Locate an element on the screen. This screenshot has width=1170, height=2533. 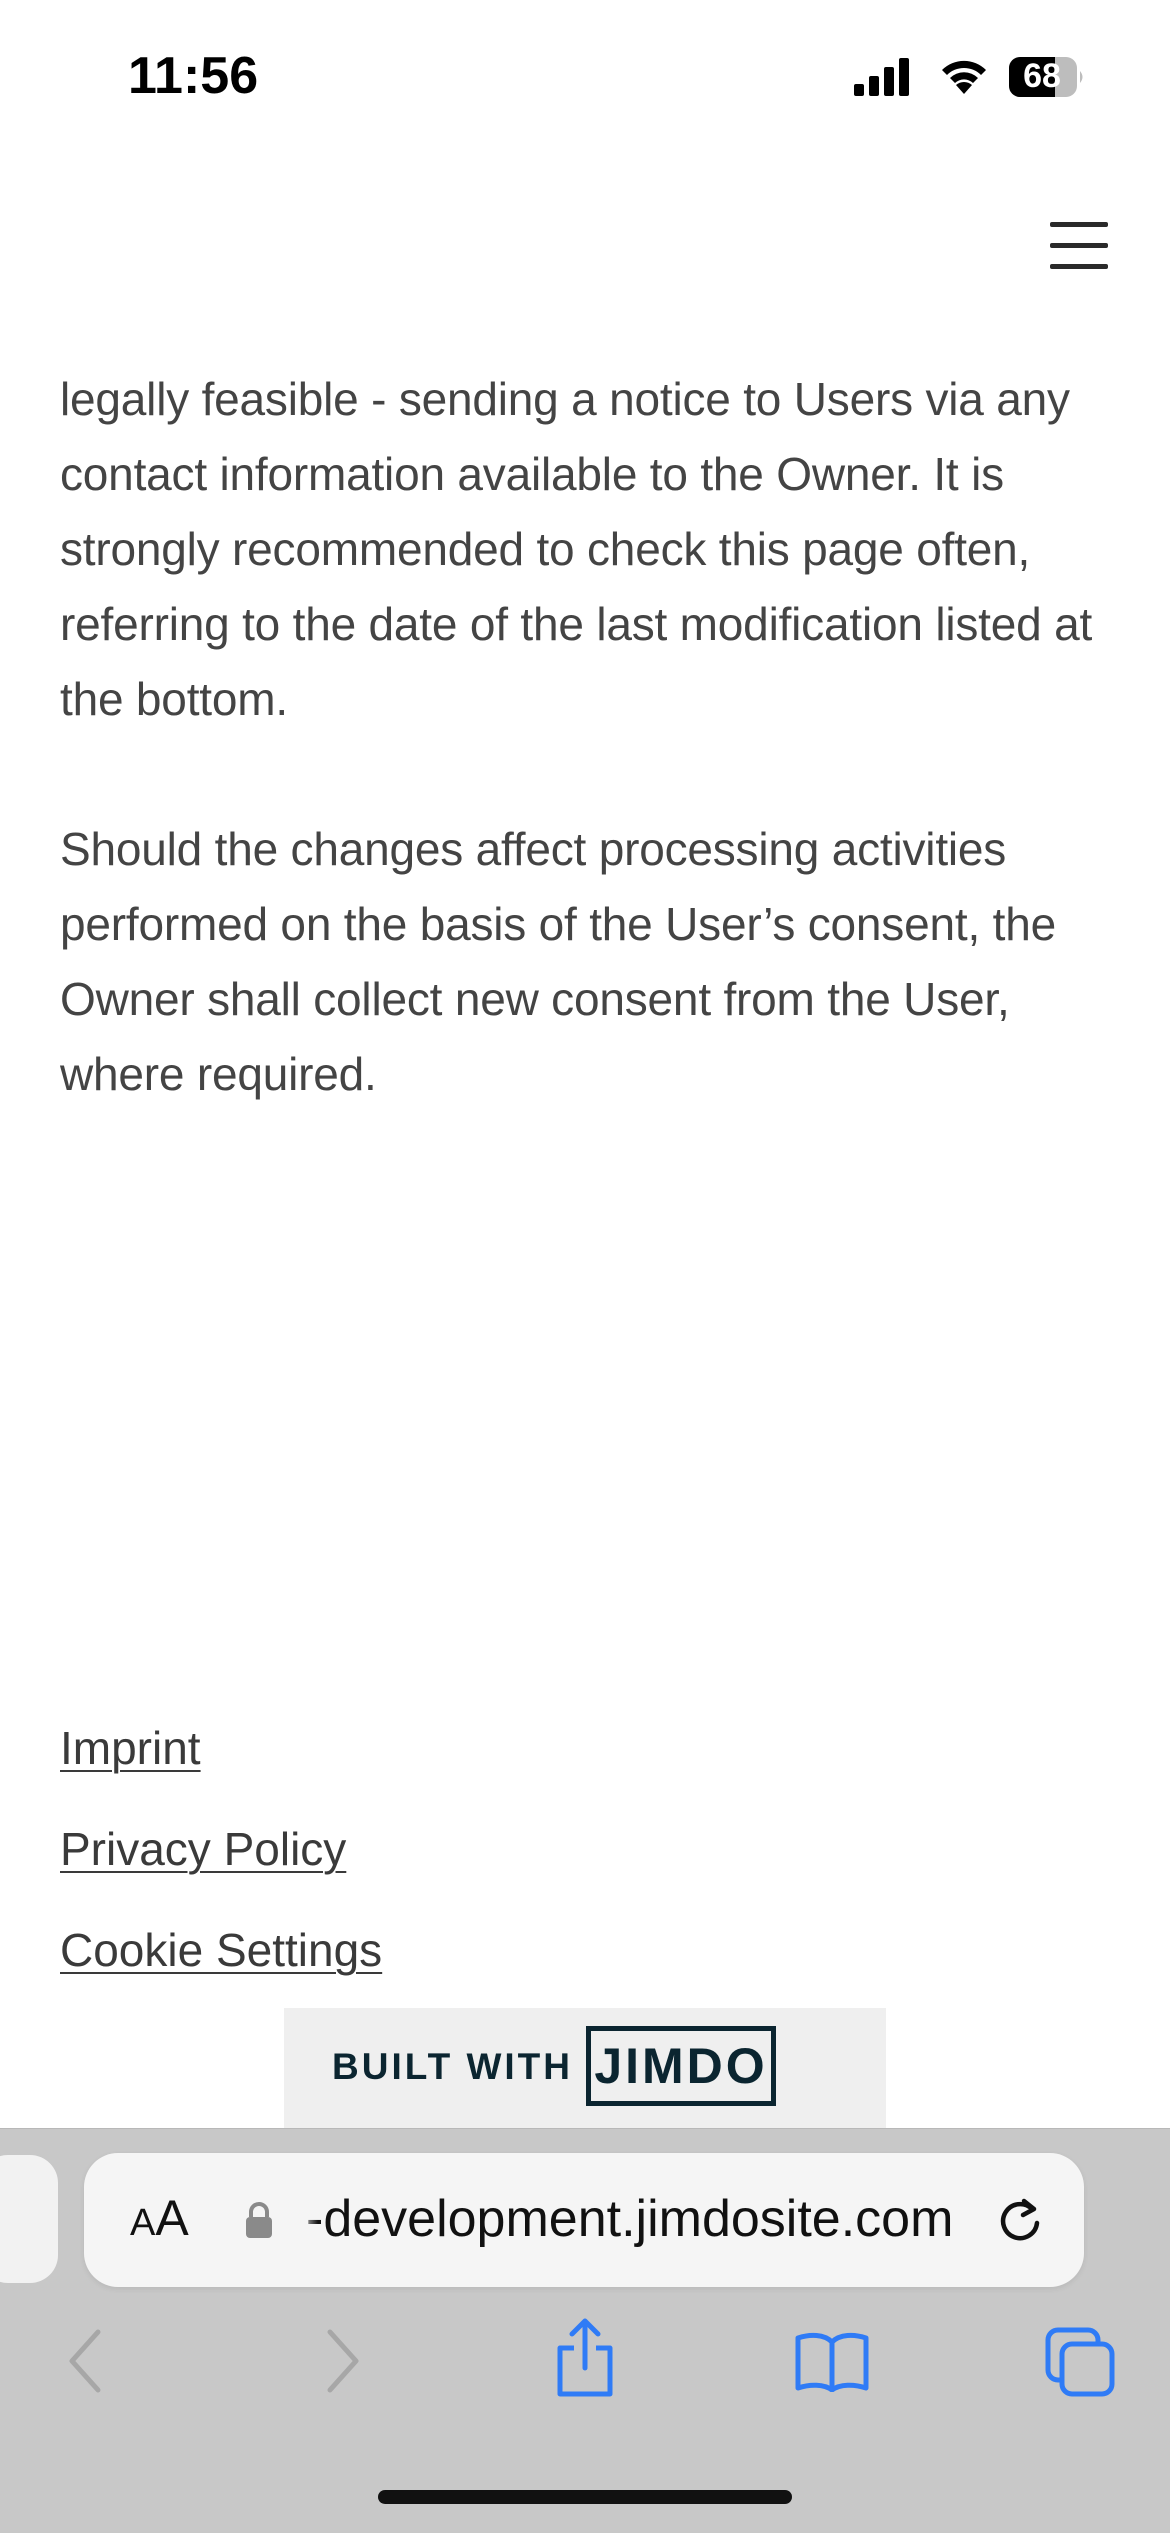
lock-icon is located at coordinates (259, 2220).